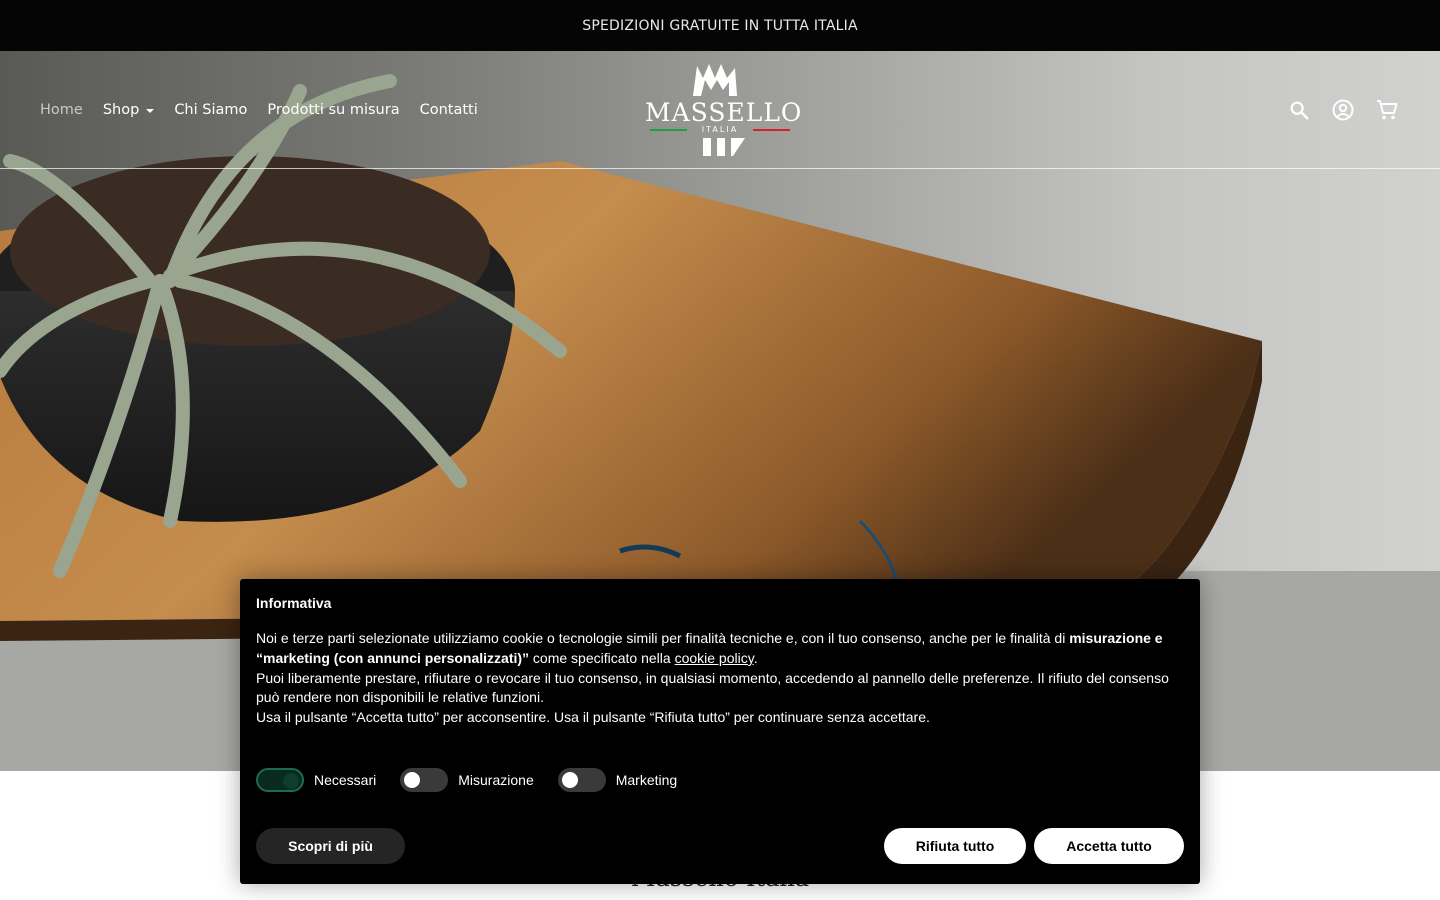 This screenshot has width=1440, height=900. I want to click on toggle-marketing: Marketing, so click(617, 780).